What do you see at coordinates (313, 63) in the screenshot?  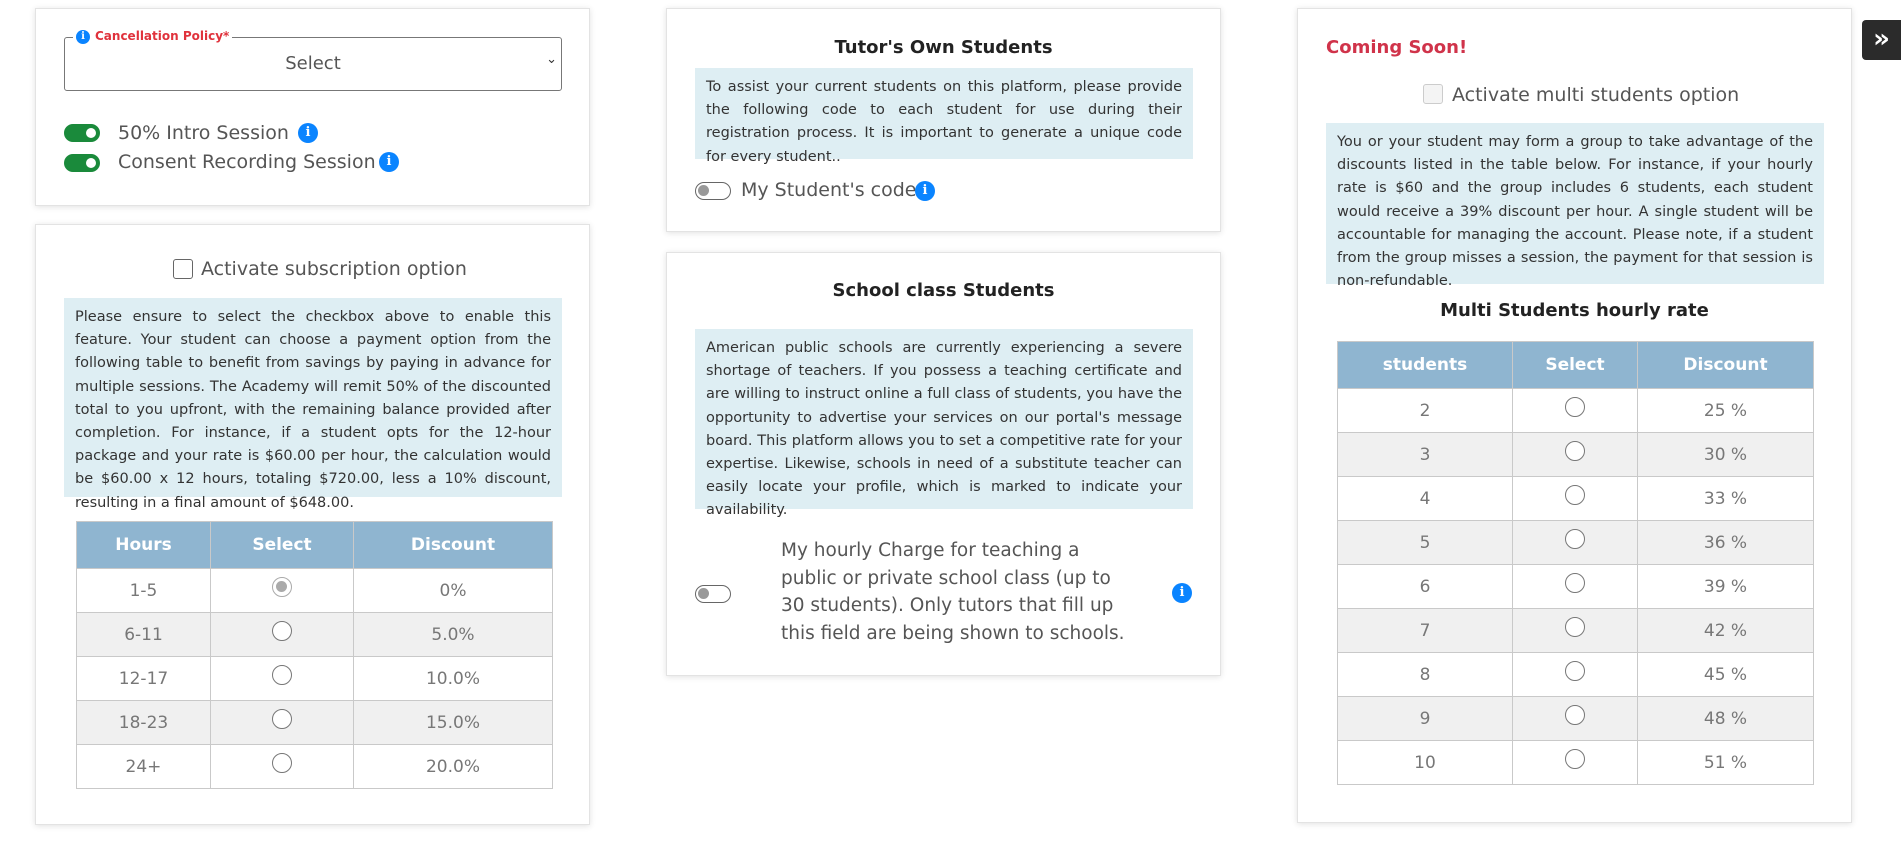 I see `cancellation-policy-select: Select` at bounding box center [313, 63].